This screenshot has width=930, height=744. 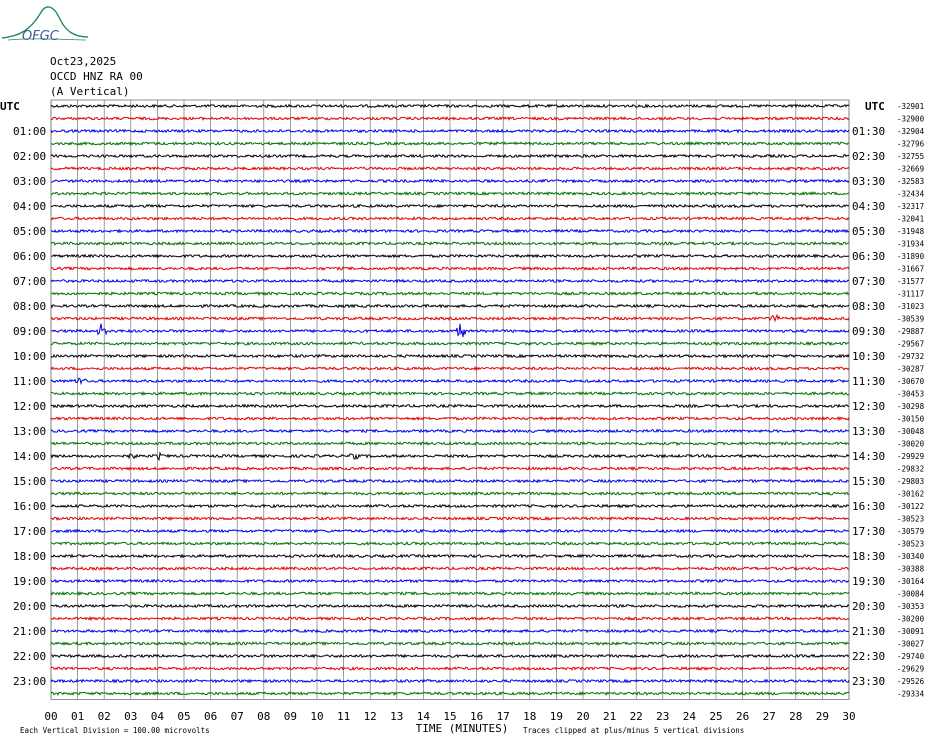 What do you see at coordinates (263, 716) in the screenshot?
I see `x-tick-label: 08` at bounding box center [263, 716].